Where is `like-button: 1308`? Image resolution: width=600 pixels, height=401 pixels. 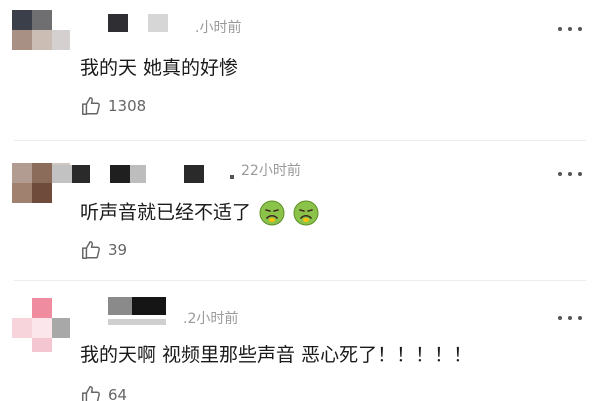
like-button: 1308 is located at coordinates (113, 106).